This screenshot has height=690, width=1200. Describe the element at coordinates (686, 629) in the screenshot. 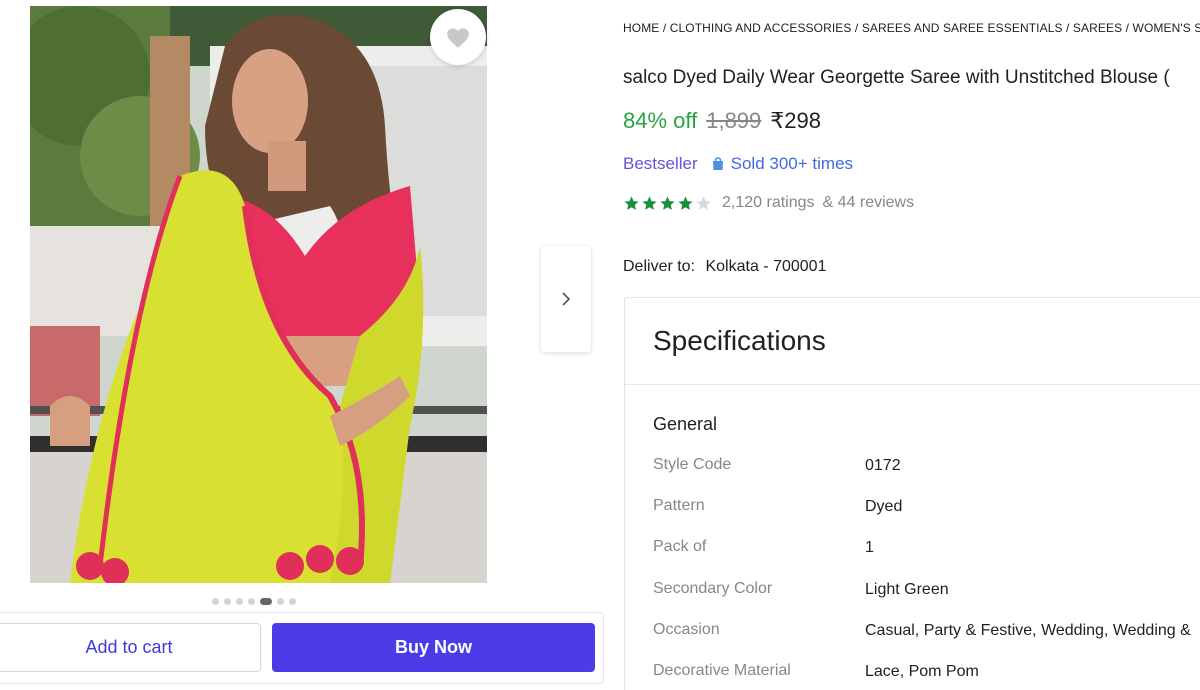

I see `spec-key: Occasion` at that location.